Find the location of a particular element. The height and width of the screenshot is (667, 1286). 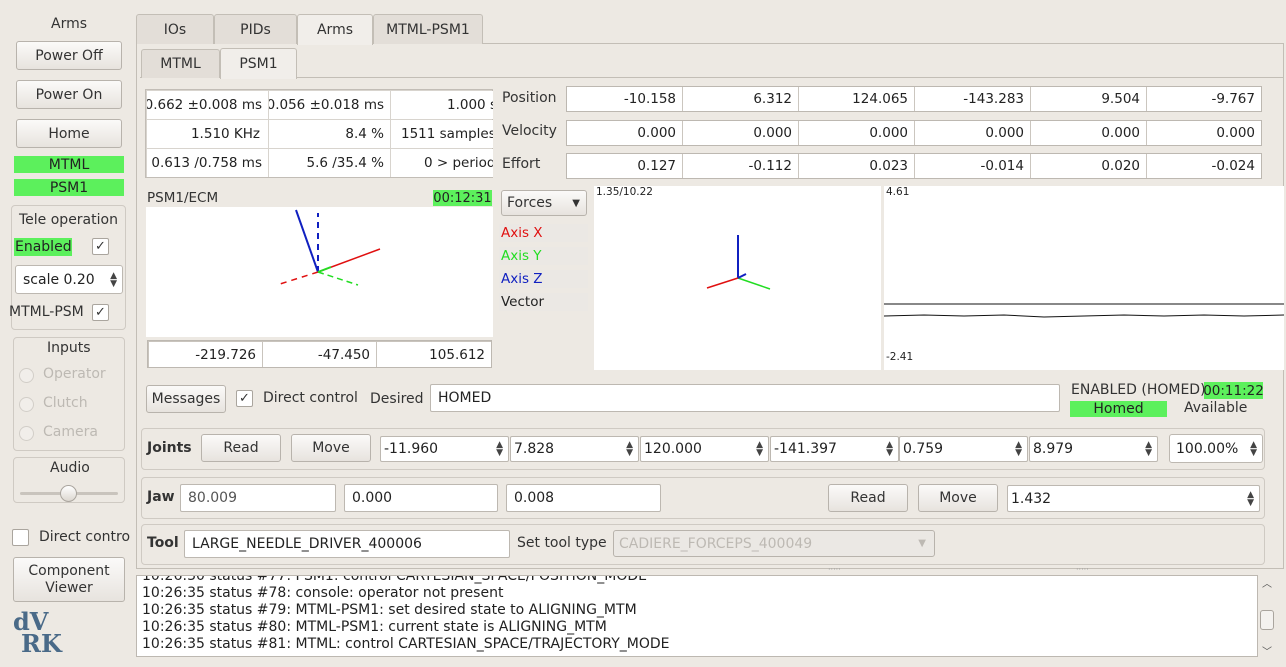

joint-spinbox: 7.828 ▲ ▼ is located at coordinates (574, 449).